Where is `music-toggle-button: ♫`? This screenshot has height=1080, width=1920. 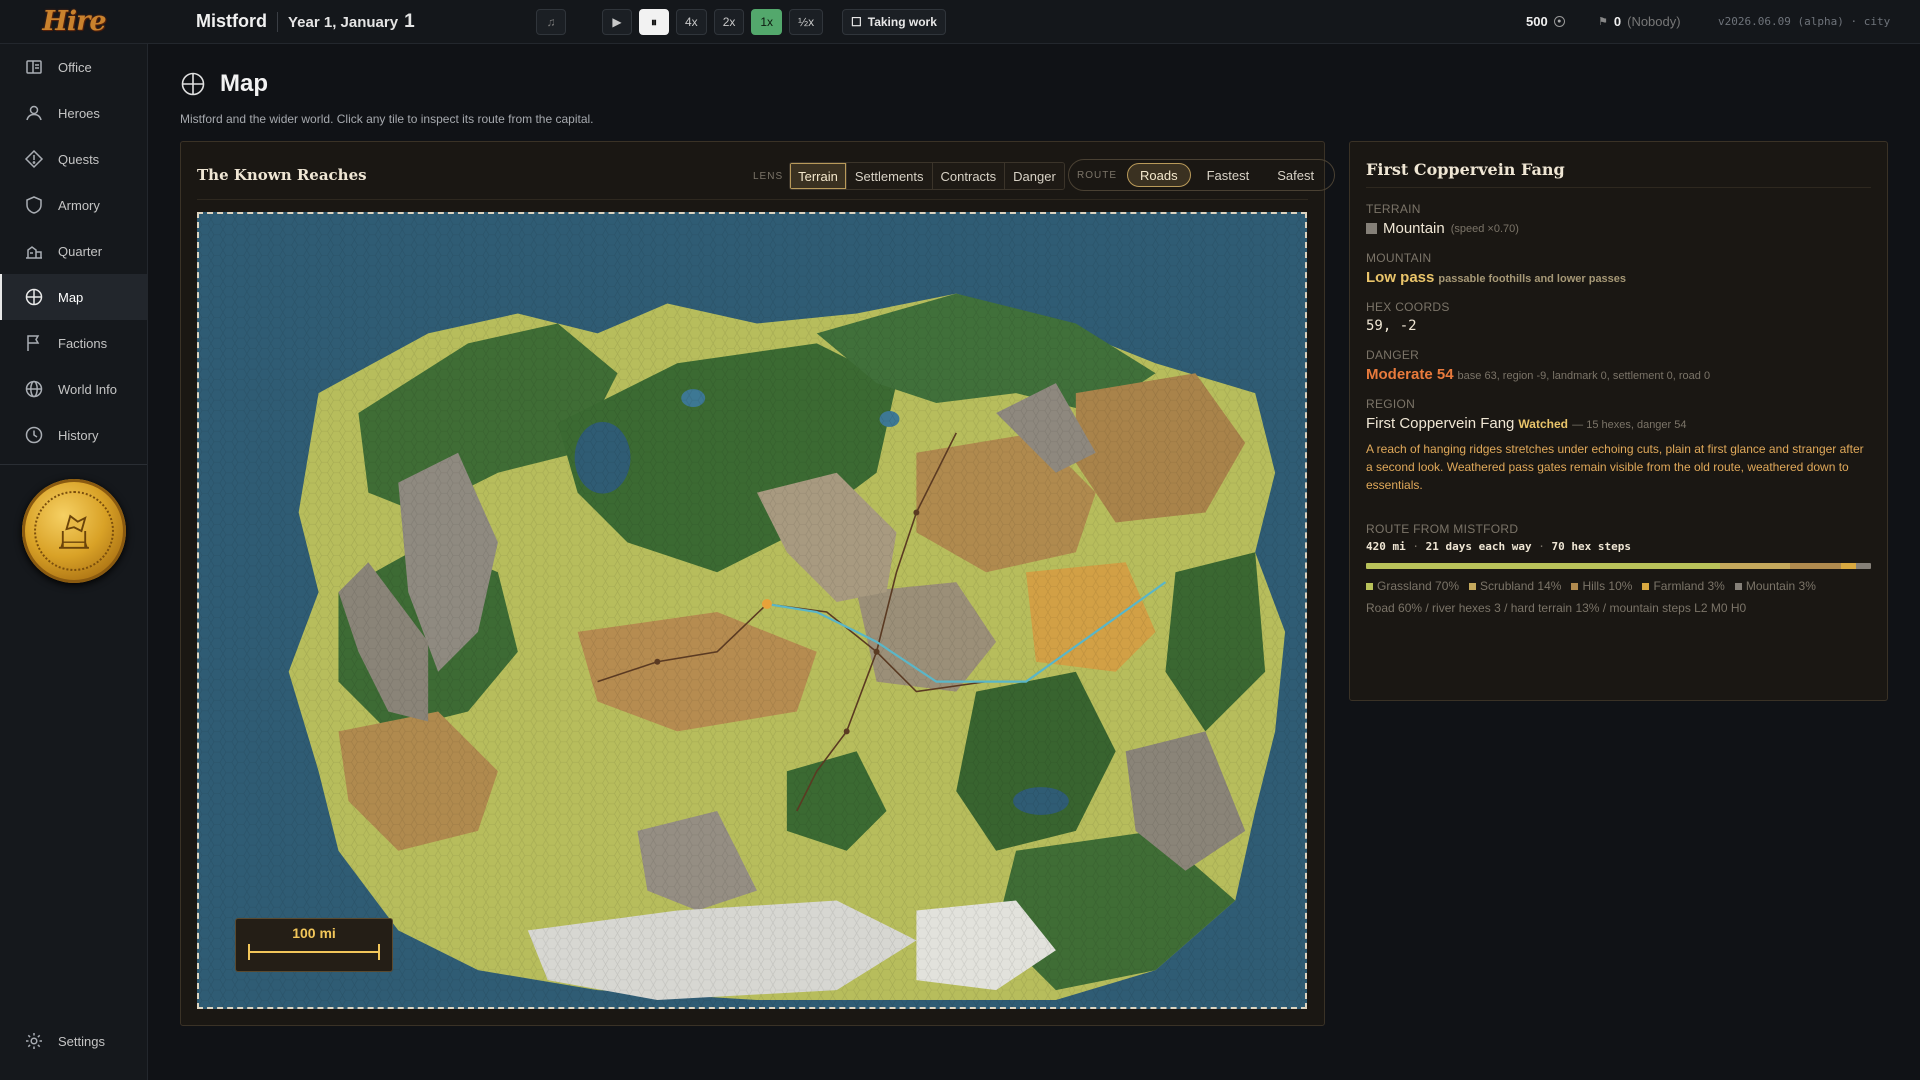
music-toggle-button: ♫ is located at coordinates (551, 22).